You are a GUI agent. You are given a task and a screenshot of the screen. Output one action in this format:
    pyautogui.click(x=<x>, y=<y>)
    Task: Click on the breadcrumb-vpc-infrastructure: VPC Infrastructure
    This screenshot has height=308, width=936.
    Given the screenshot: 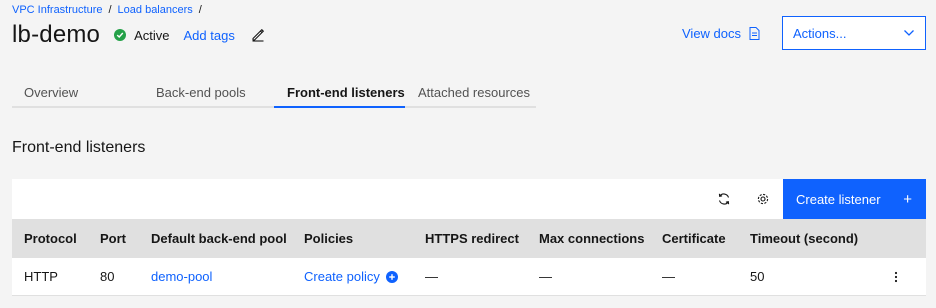 What is the action you would take?
    pyautogui.click(x=57, y=10)
    